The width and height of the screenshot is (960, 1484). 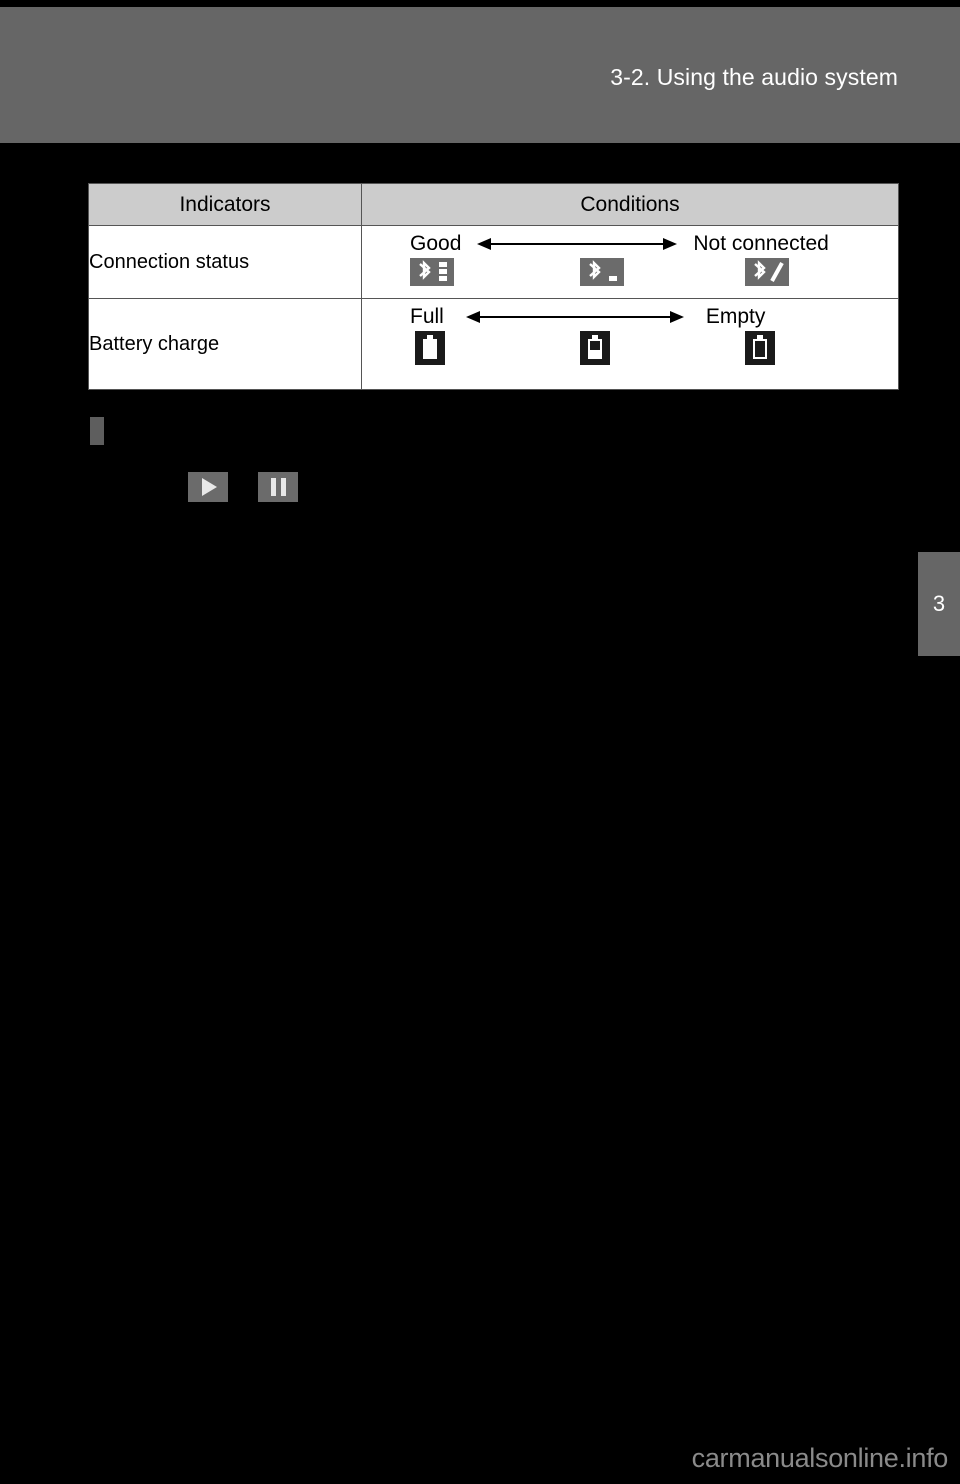 I want to click on row-conditions-battery-charge: Full Empty, so click(x=630, y=344).